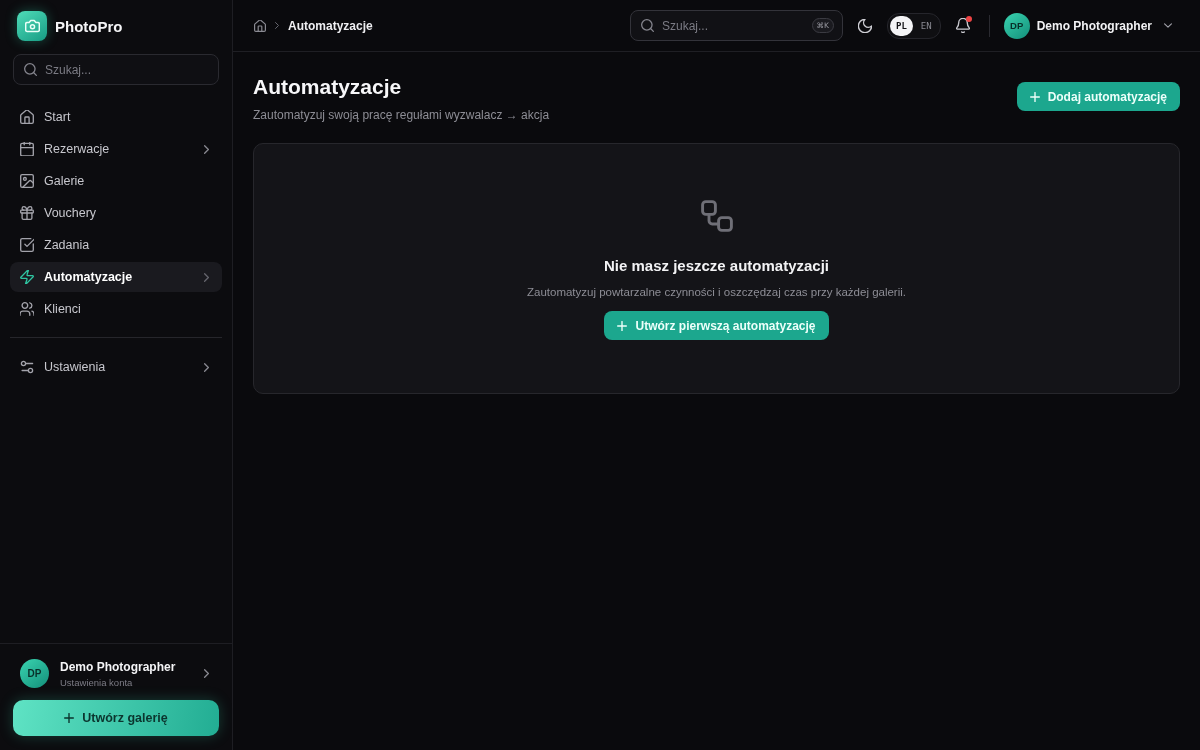 The width and height of the screenshot is (1200, 750). What do you see at coordinates (116, 245) in the screenshot?
I see `sidebar-item: Zadania` at bounding box center [116, 245].